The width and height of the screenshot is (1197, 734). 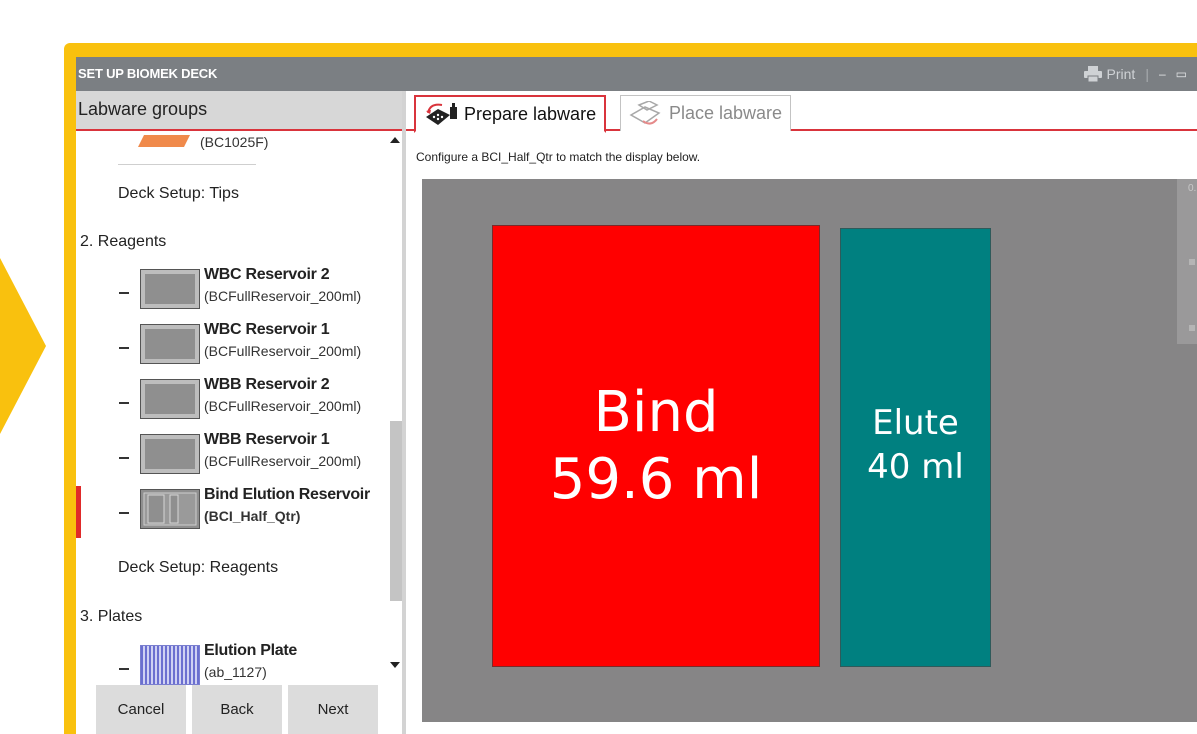 I want to click on elute-well: Elute 40 ml, so click(x=915, y=447).